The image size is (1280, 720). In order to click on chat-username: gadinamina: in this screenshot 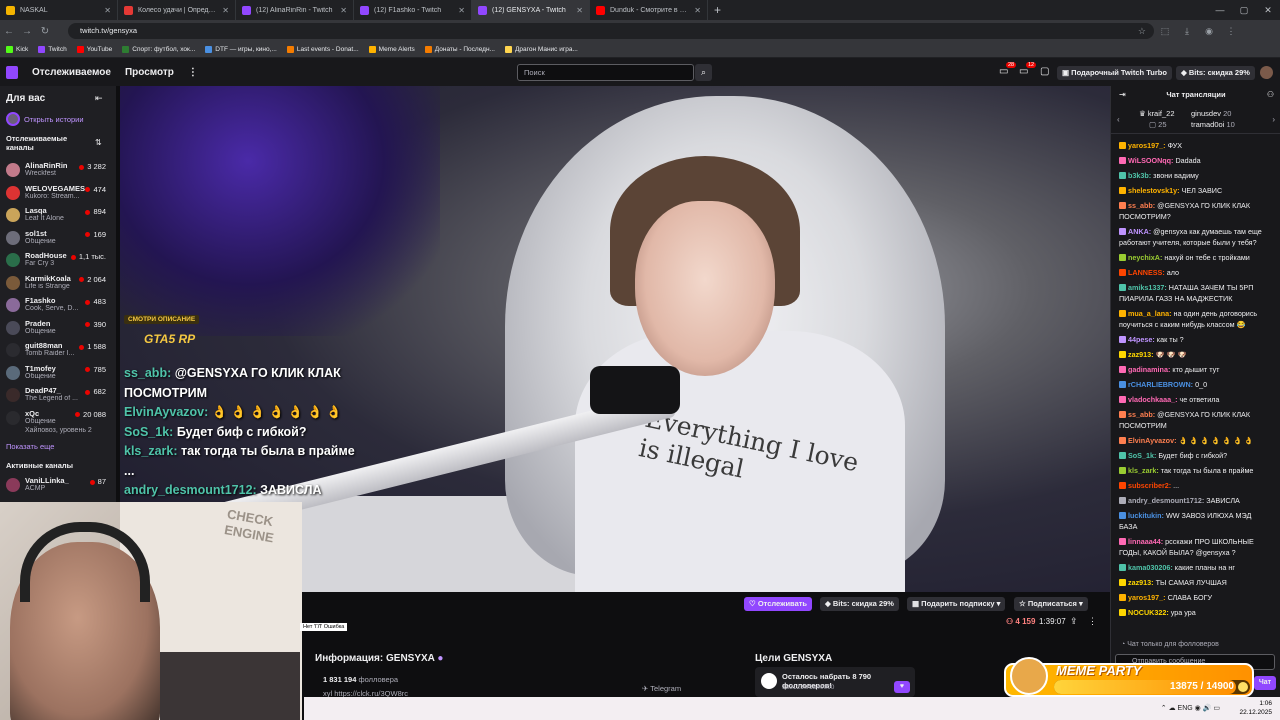, I will do `click(1149, 369)`.